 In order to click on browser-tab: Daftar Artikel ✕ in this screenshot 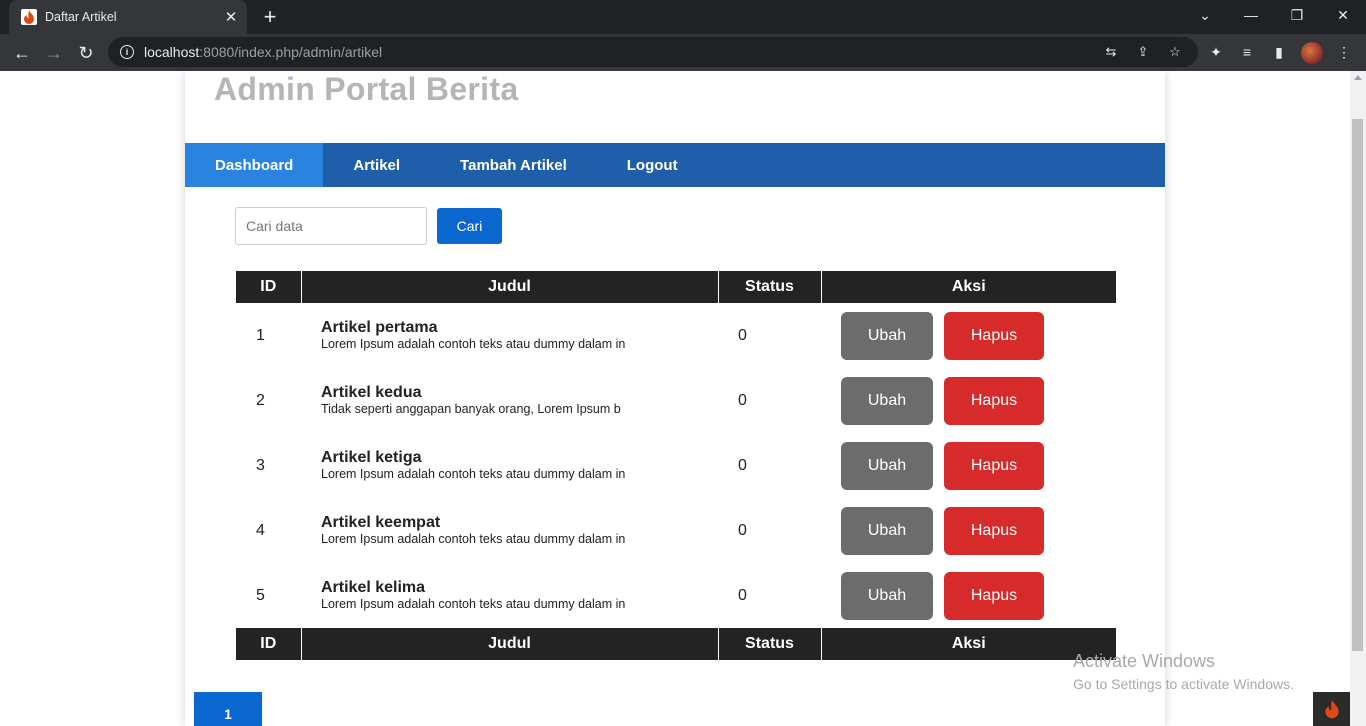, I will do `click(128, 17)`.